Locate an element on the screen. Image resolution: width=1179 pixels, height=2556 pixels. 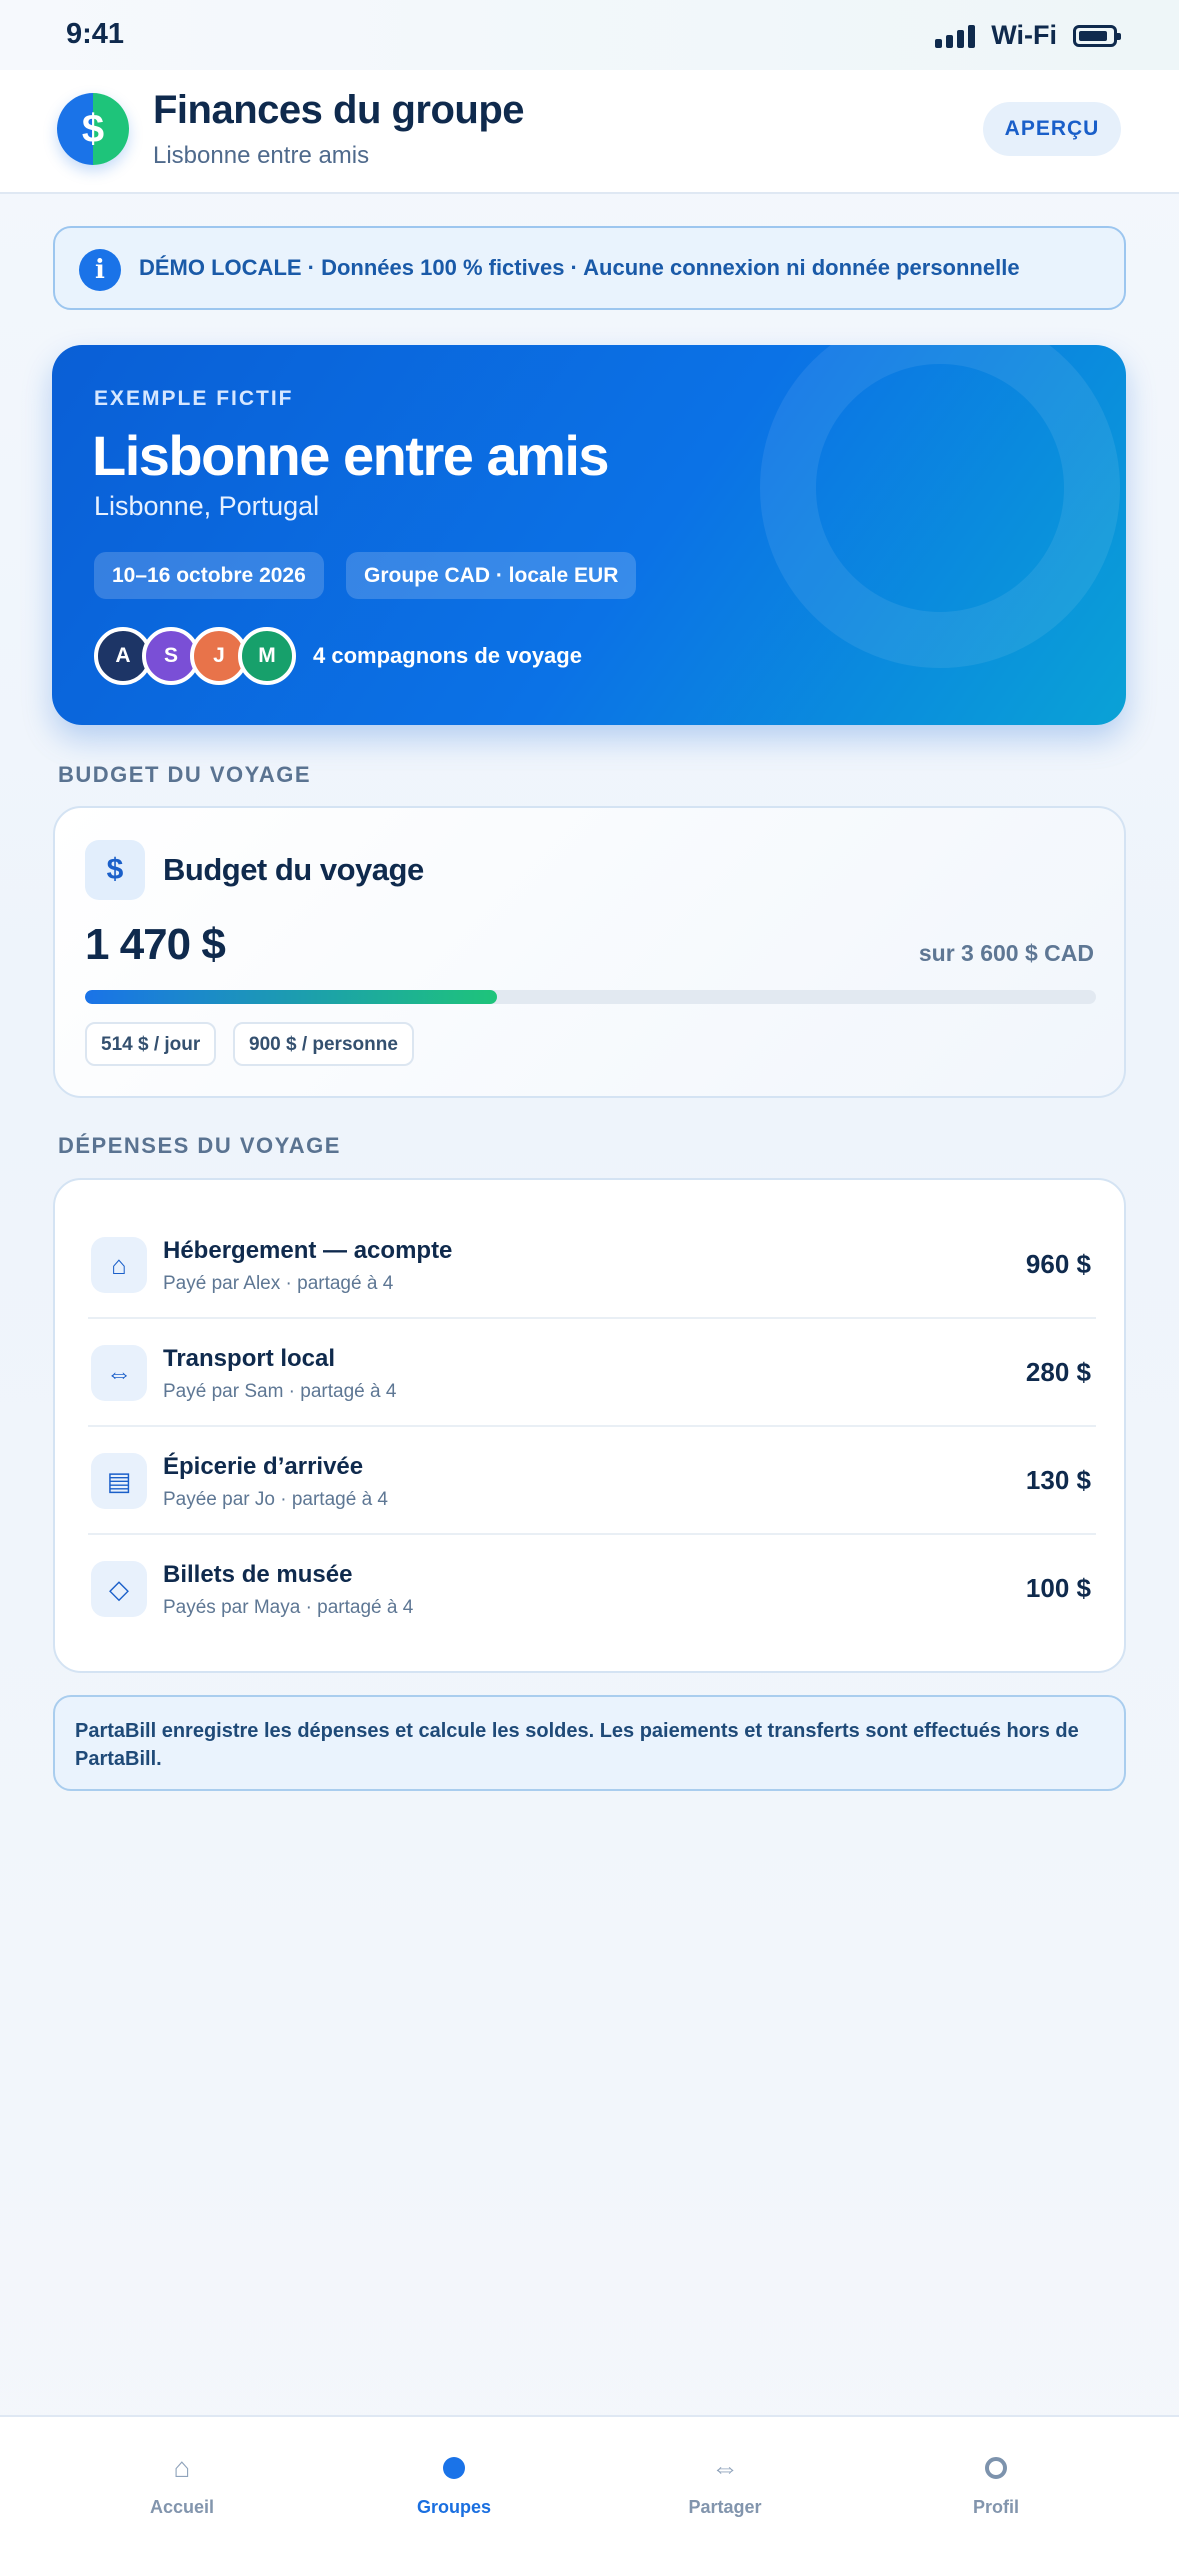
trip-location: Lisbonne, Portugal is located at coordinates (207, 506).